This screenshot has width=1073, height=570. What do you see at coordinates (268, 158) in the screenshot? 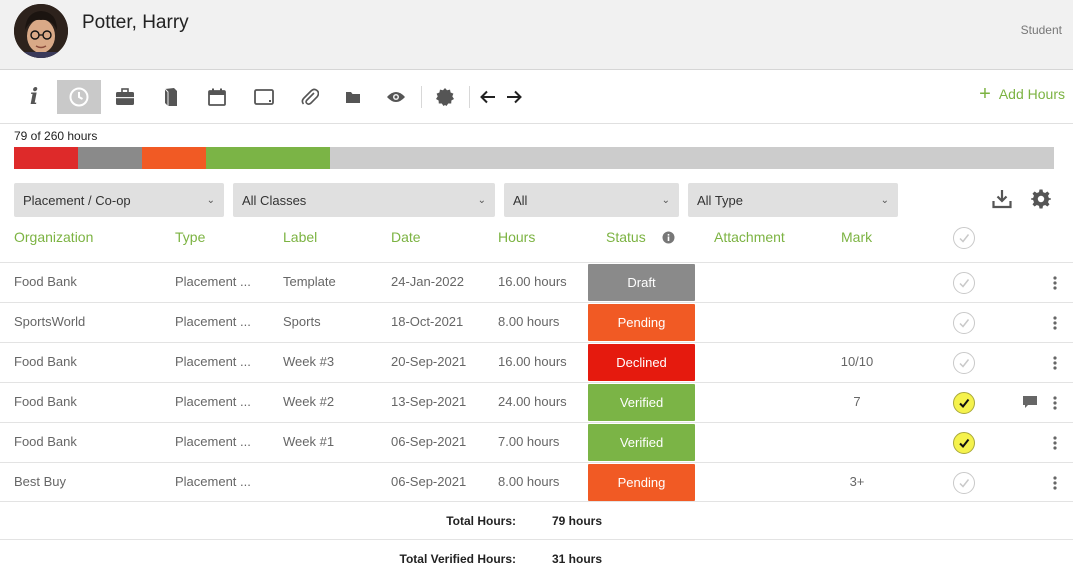
I see `progress-segment-verified` at bounding box center [268, 158].